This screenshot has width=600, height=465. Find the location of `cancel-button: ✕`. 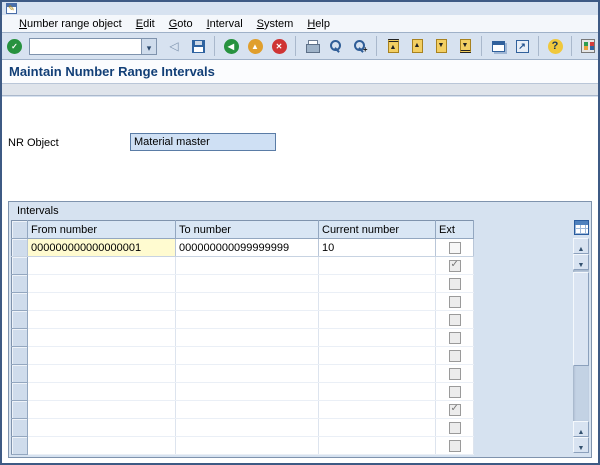

cancel-button: ✕ is located at coordinates (279, 46).